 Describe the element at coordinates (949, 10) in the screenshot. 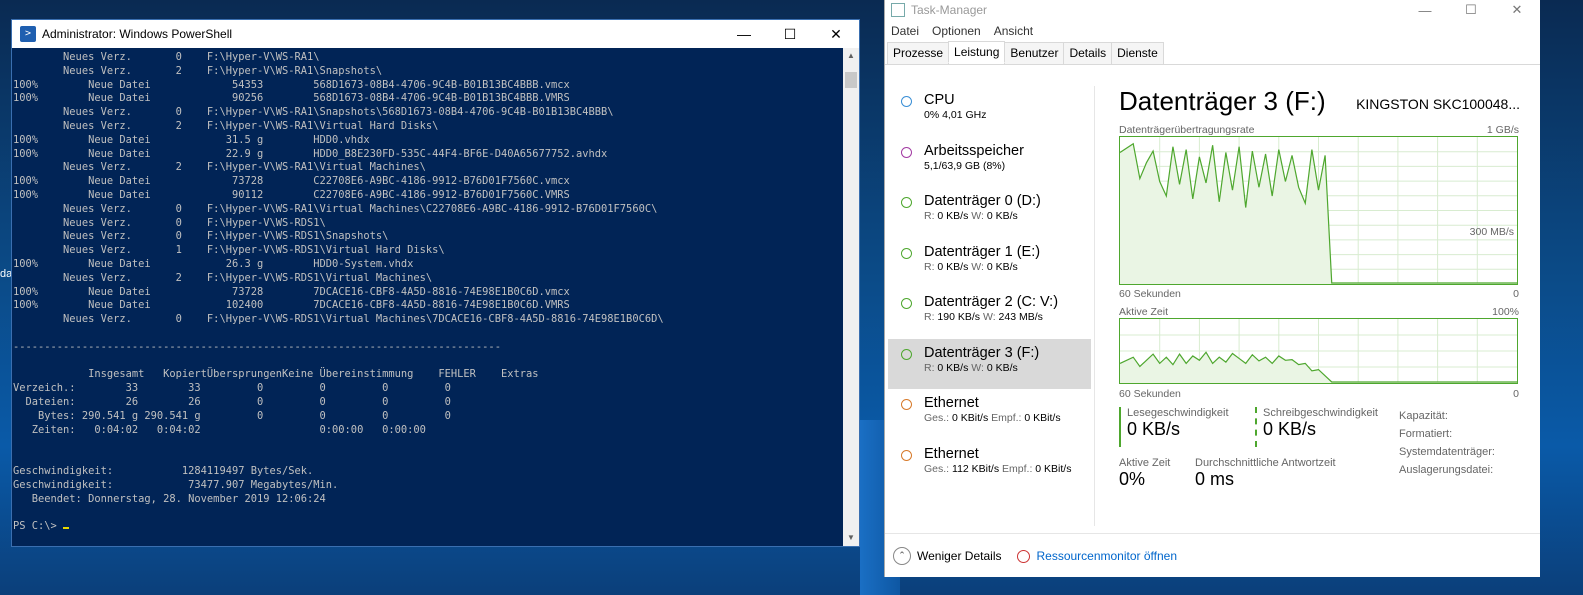

I see `task-manager-title: Task-Manager` at that location.